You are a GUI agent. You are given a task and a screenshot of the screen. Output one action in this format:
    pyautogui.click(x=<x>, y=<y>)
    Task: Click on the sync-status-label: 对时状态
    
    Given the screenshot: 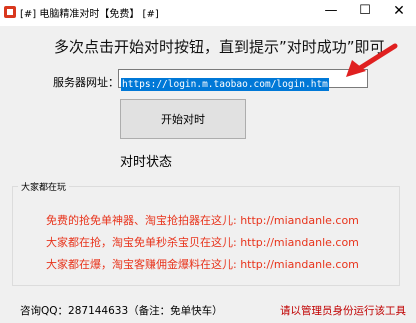 What is the action you would take?
    pyautogui.click(x=146, y=162)
    